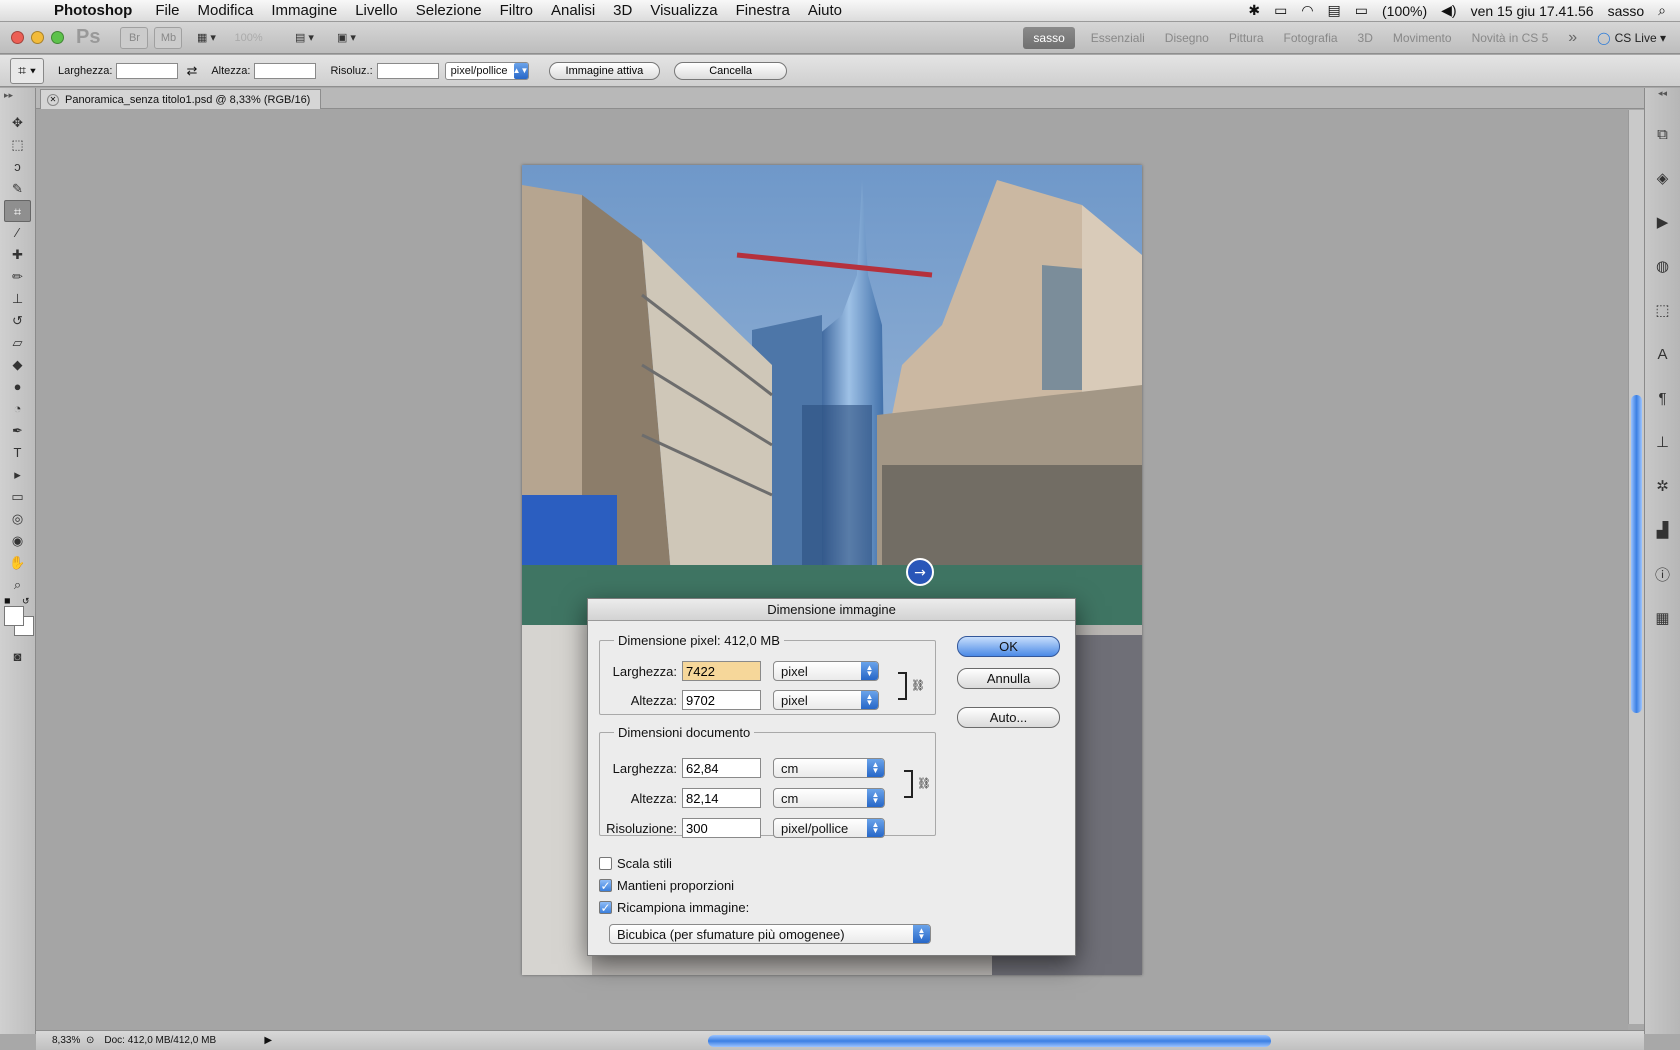  I want to click on menu-modifica: Modifica, so click(226, 10).